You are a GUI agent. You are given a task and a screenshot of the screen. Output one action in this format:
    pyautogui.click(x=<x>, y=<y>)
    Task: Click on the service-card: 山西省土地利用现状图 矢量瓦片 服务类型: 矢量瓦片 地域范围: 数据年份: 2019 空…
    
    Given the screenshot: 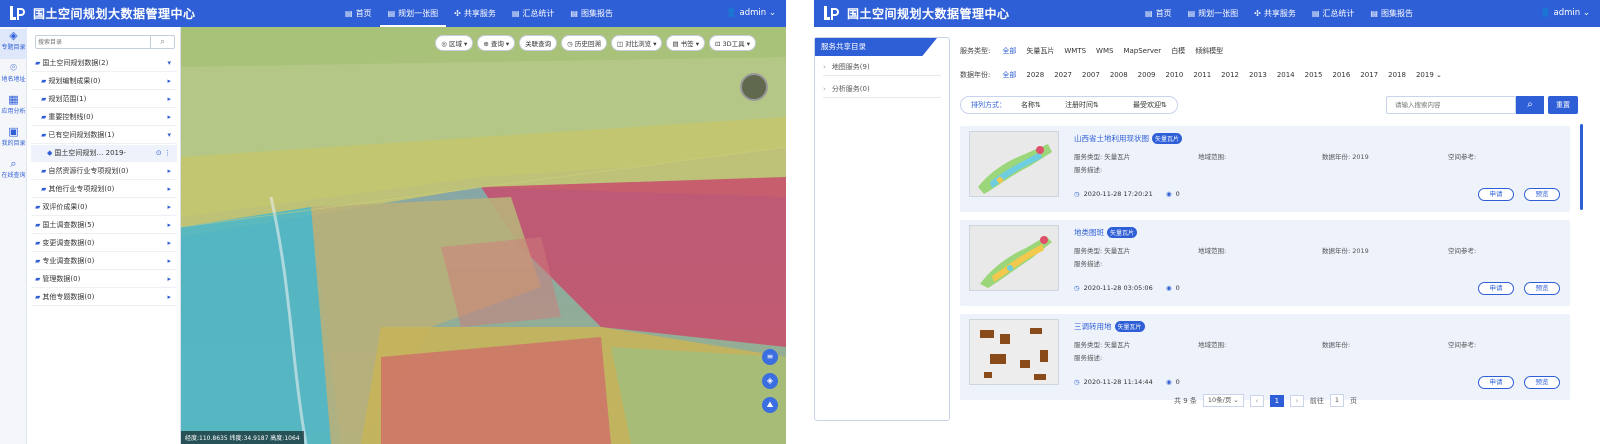 What is the action you would take?
    pyautogui.click(x=1265, y=169)
    